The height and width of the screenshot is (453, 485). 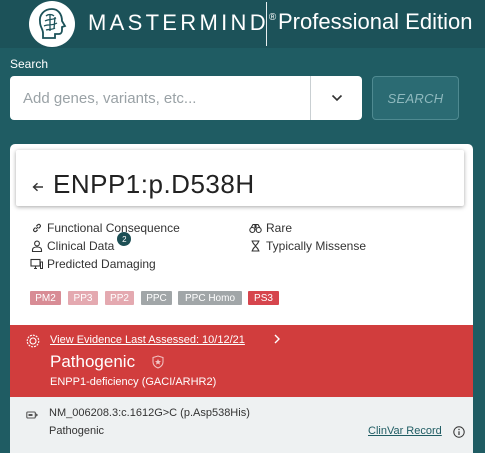 I want to click on feature-clinical-data: Clinical Data 2, so click(x=81, y=242).